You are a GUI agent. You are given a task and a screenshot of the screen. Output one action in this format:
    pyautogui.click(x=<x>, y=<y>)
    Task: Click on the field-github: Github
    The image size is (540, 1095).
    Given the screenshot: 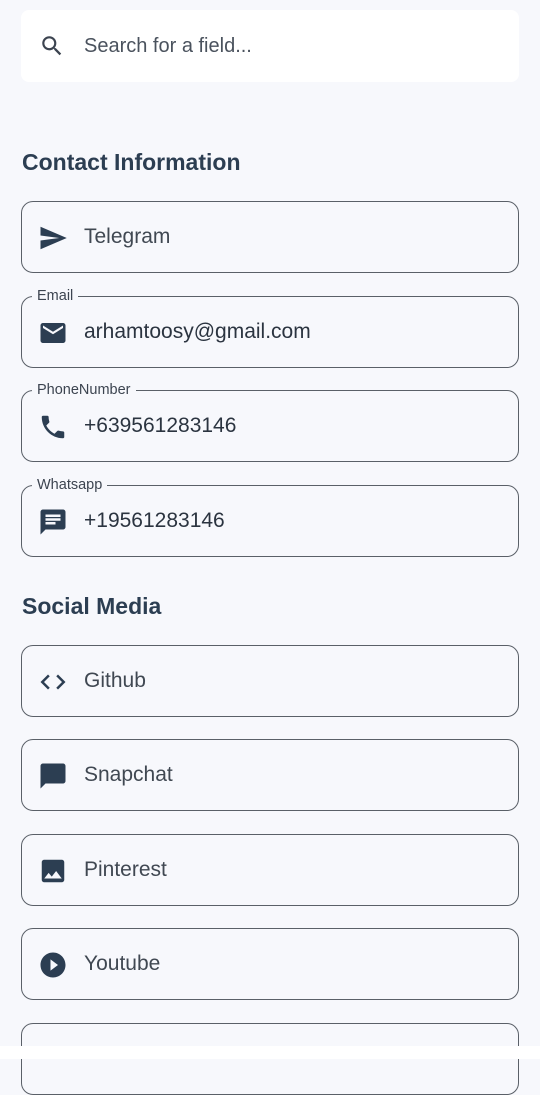 What is the action you would take?
    pyautogui.click(x=270, y=681)
    